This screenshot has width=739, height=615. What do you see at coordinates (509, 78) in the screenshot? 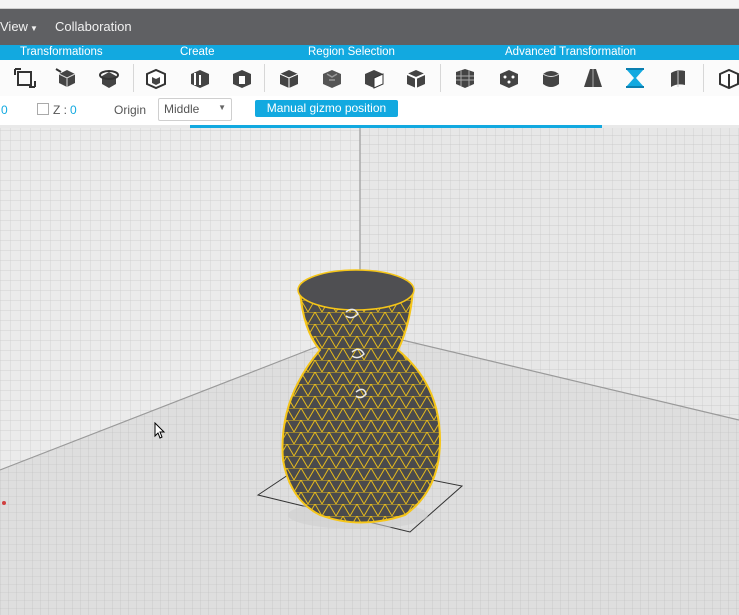
I see `refine-icon` at bounding box center [509, 78].